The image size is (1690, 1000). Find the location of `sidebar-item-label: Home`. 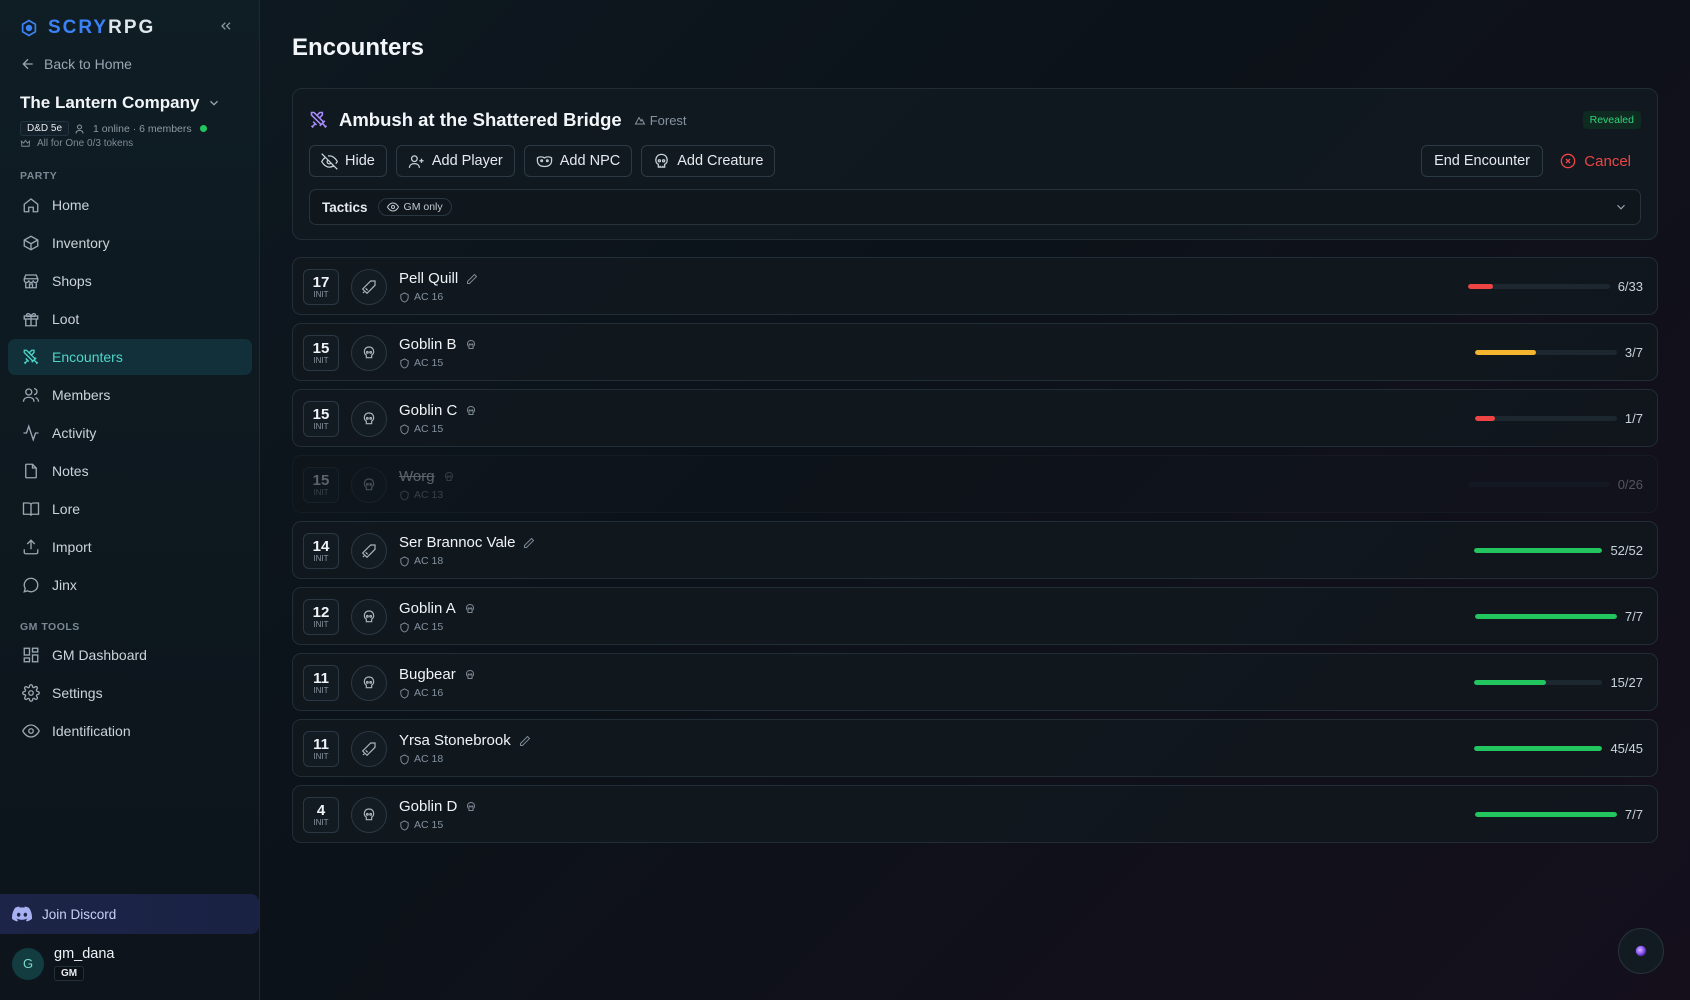

sidebar-item-label: Home is located at coordinates (71, 205).